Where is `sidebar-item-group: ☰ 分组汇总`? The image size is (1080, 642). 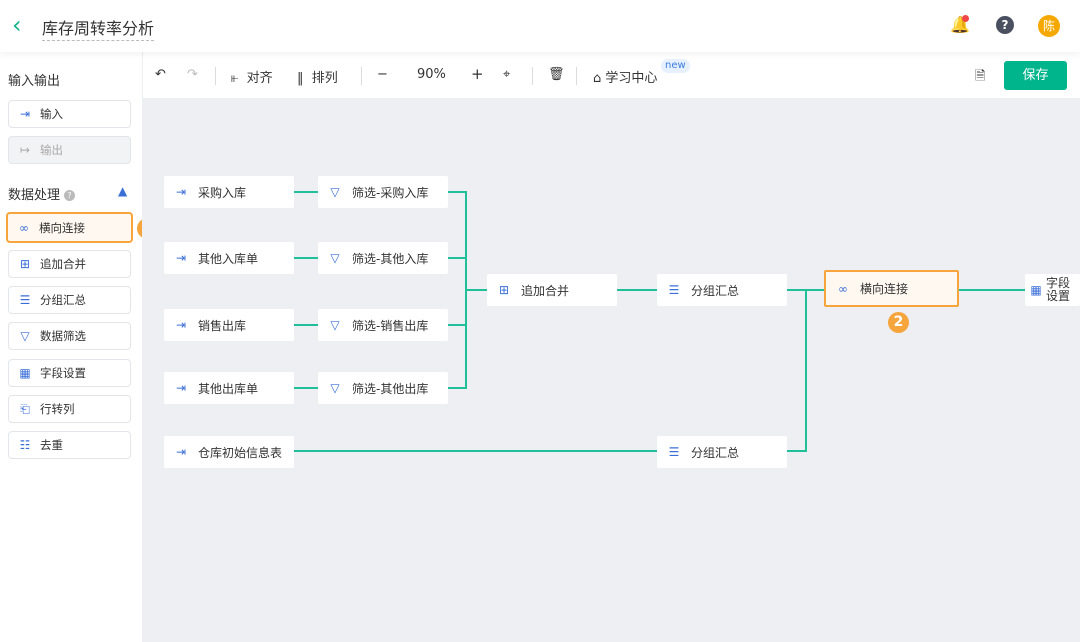 sidebar-item-group: ☰ 分组汇总 is located at coordinates (69, 300).